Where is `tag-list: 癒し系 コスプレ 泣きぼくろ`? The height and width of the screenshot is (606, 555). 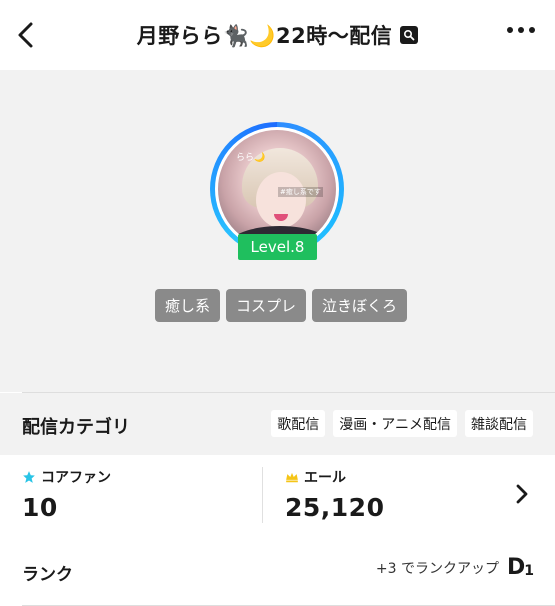
tag-list: 癒し系 コスプレ 泣きぼくろ is located at coordinates (281, 305).